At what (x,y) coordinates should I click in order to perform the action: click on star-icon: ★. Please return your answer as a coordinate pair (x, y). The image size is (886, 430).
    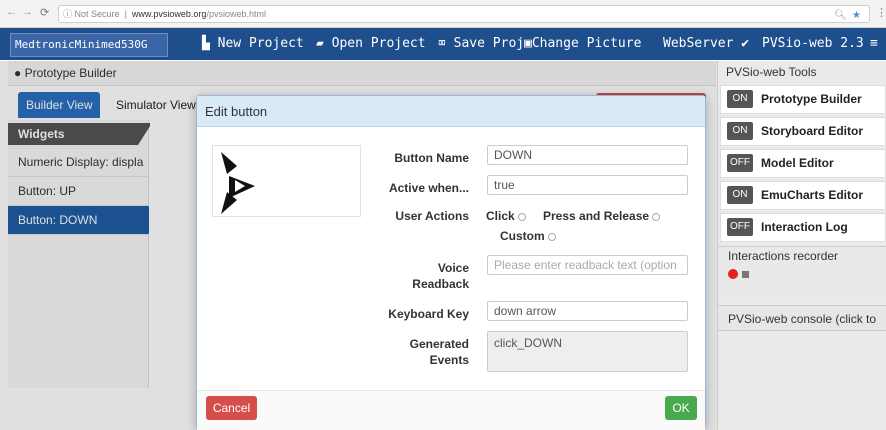
    Looking at the image, I should click on (856, 16).